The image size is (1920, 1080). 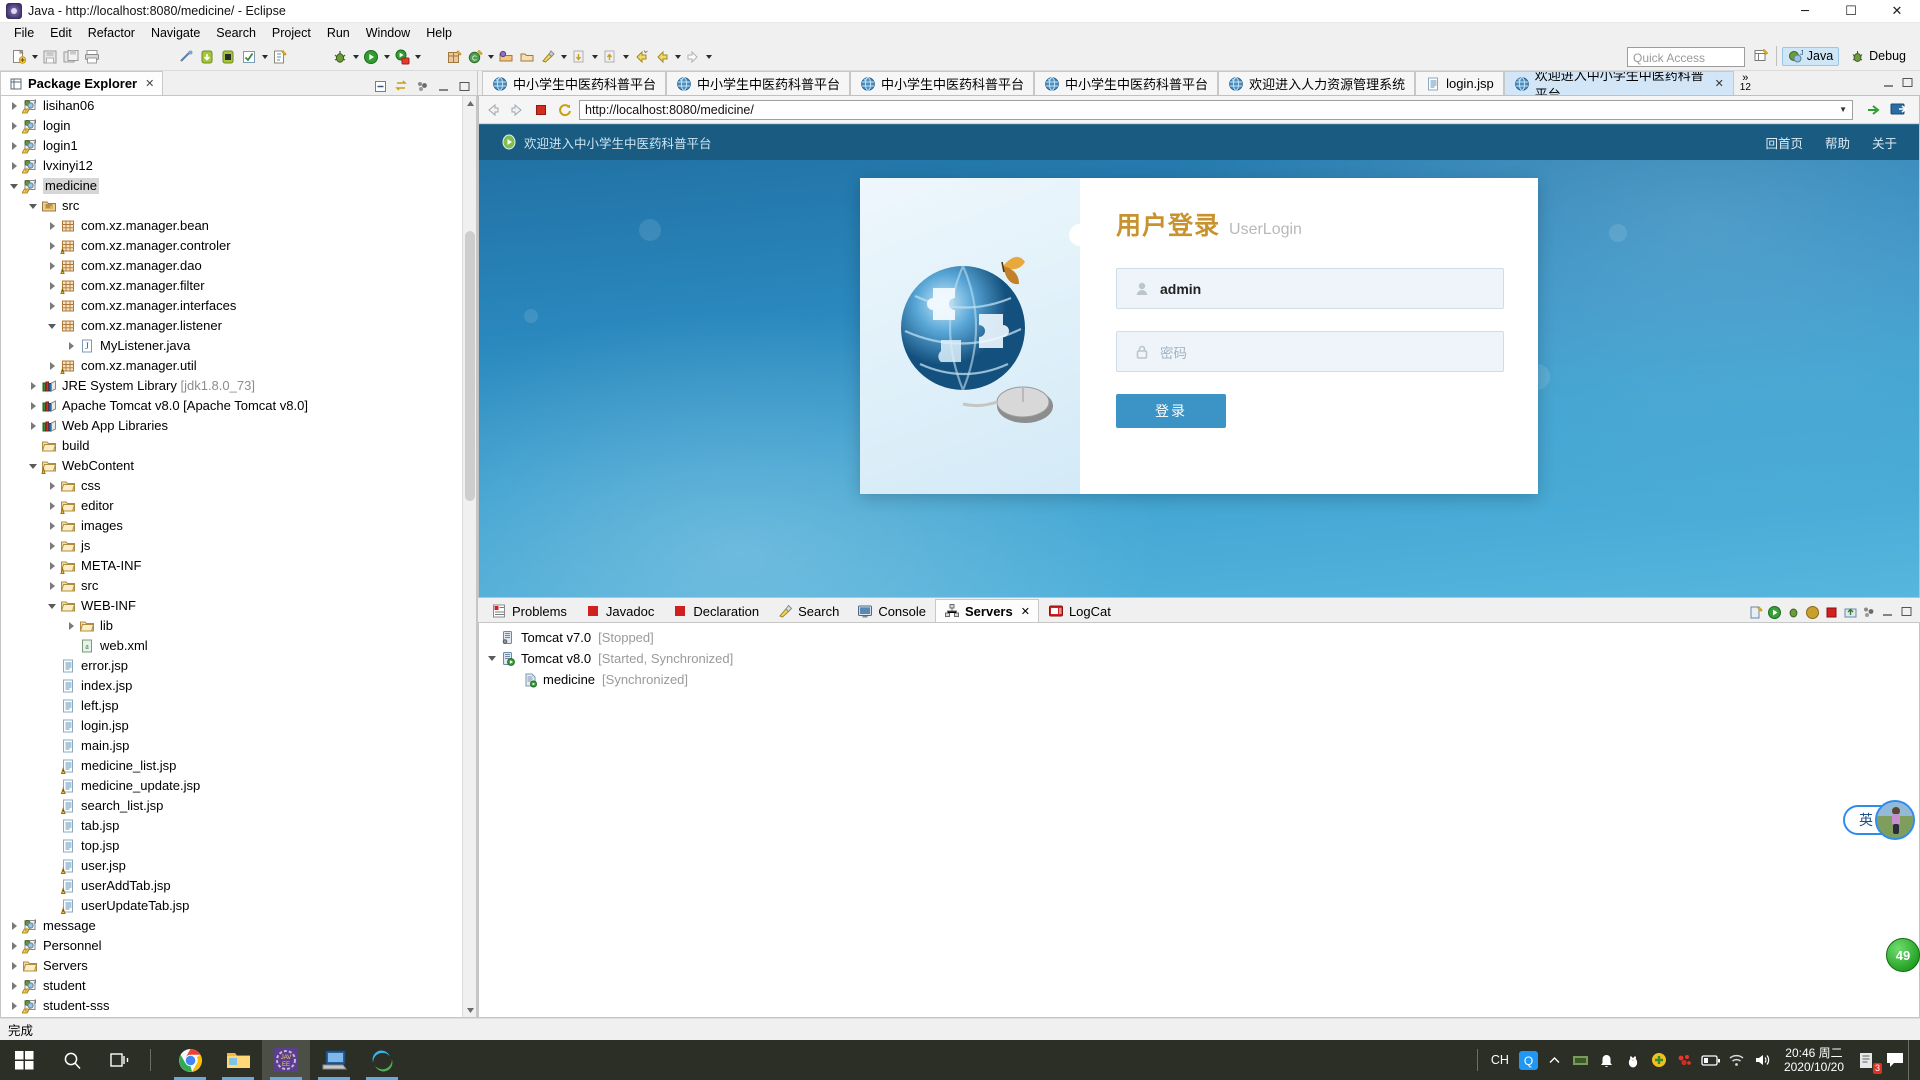 I want to click on new-class-icon: C, so click(x=475, y=57).